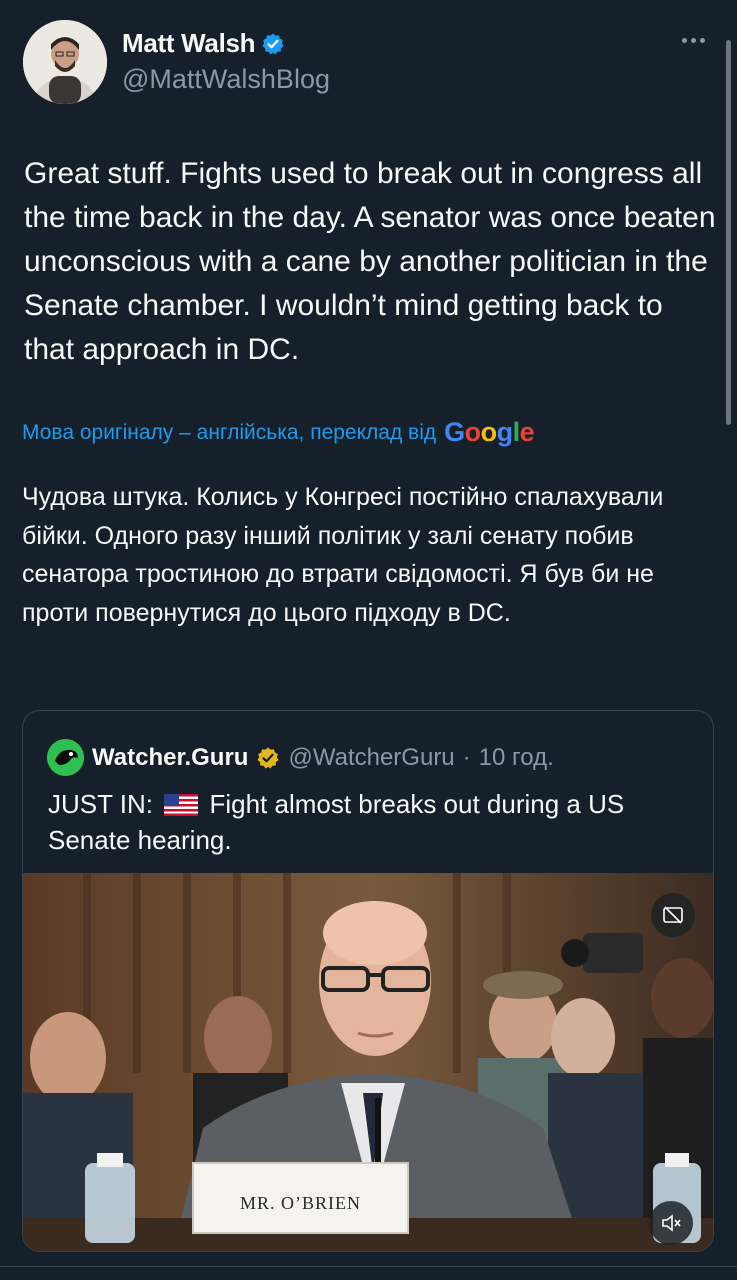  I want to click on muted-speaker-icon, so click(671, 1223).